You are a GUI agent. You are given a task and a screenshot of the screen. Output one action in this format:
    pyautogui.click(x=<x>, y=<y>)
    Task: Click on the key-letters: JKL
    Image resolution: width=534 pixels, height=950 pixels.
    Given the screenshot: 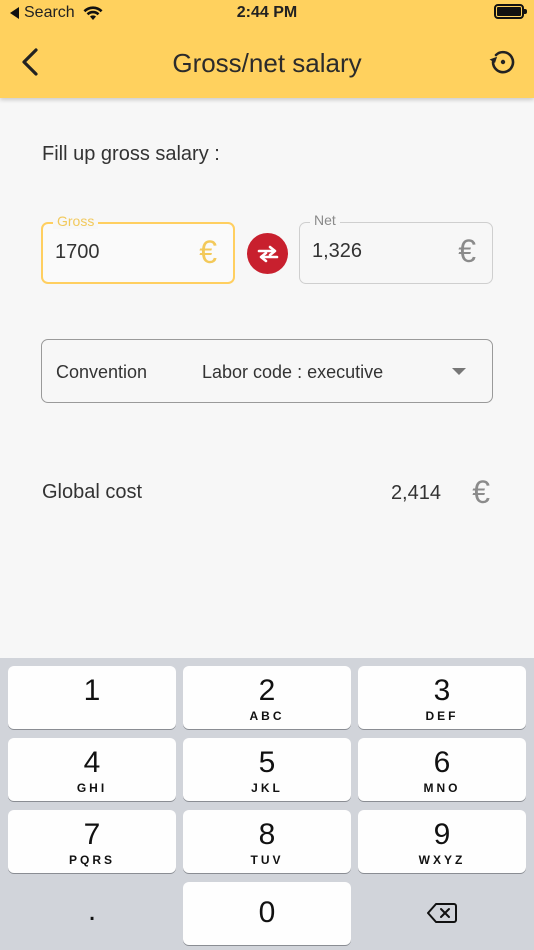 What is the action you would take?
    pyautogui.click(x=267, y=788)
    